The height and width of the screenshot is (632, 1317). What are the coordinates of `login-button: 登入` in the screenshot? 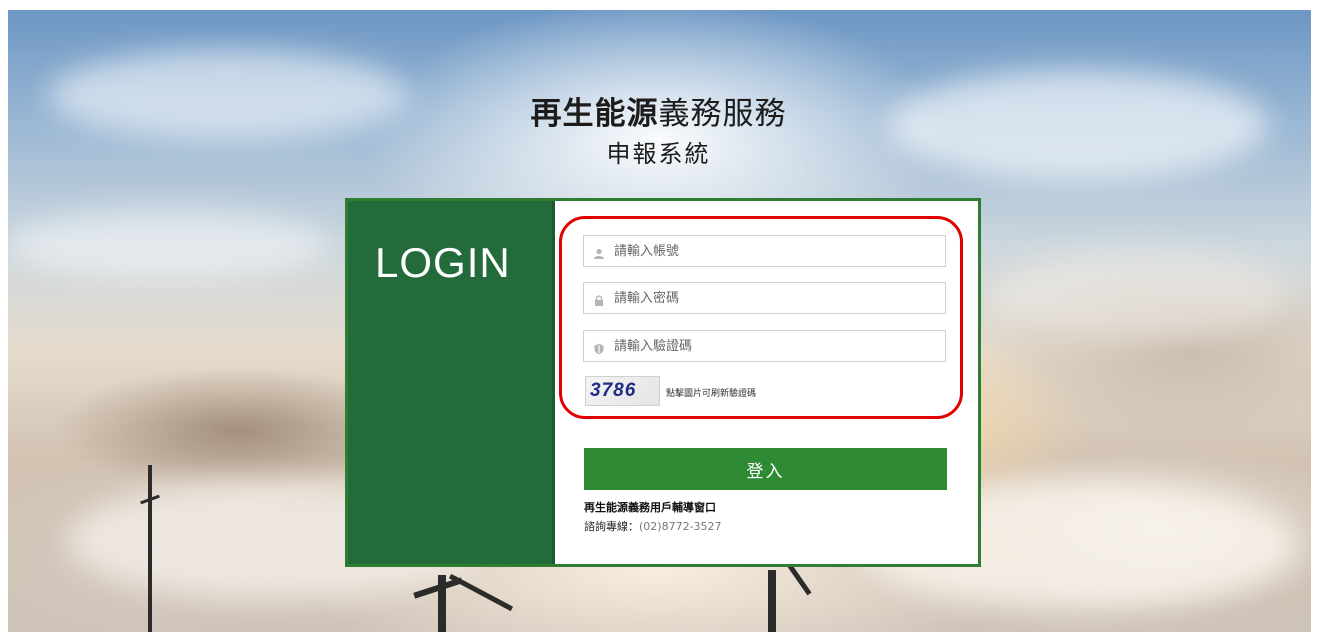 It's located at (765, 469).